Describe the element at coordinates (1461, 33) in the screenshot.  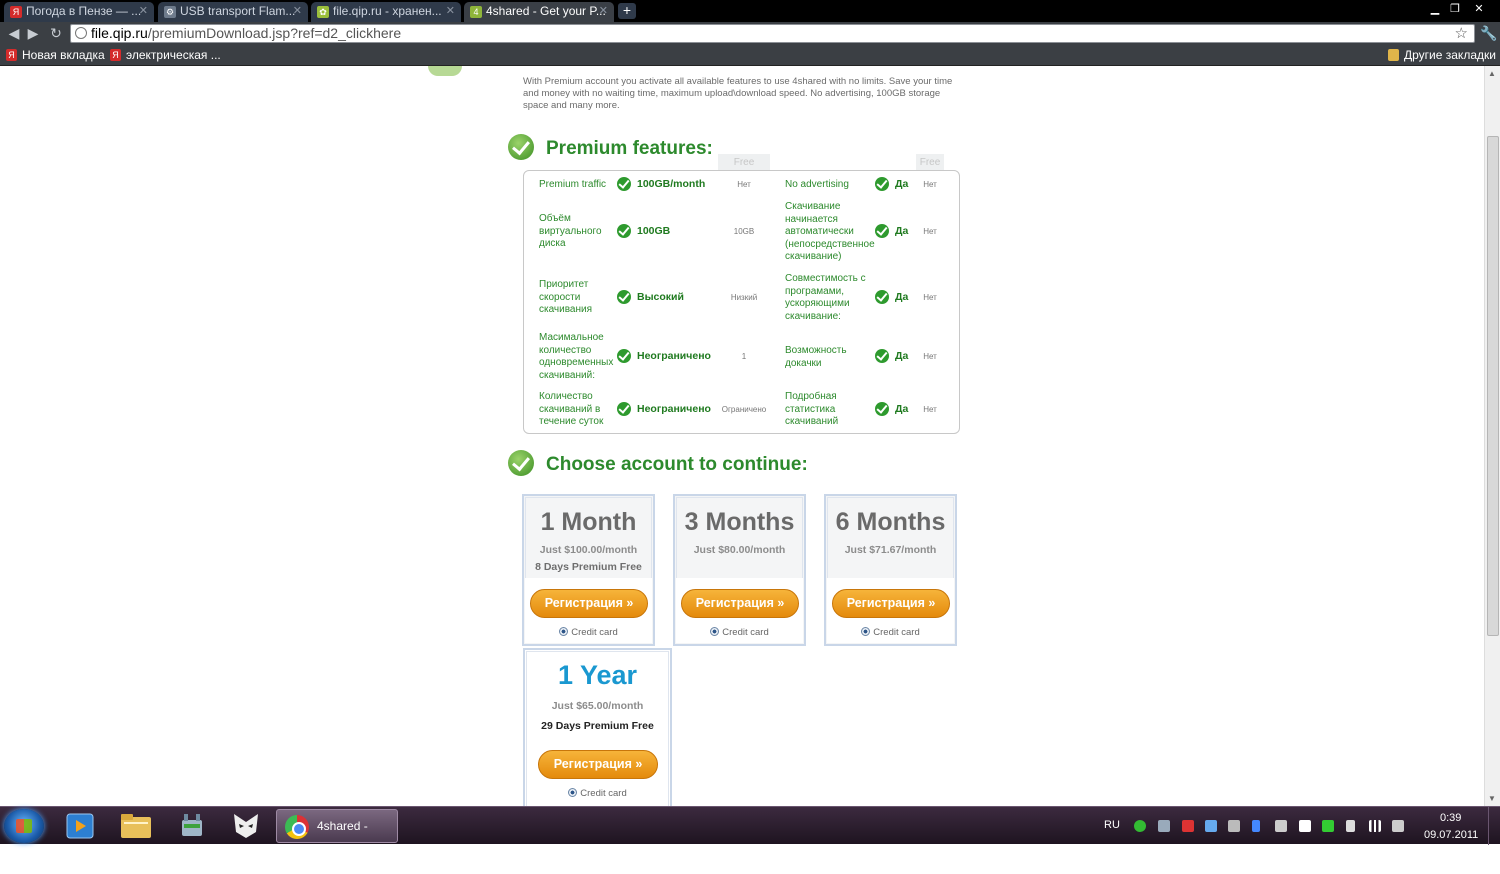
I see `star-icon: ☆` at that location.